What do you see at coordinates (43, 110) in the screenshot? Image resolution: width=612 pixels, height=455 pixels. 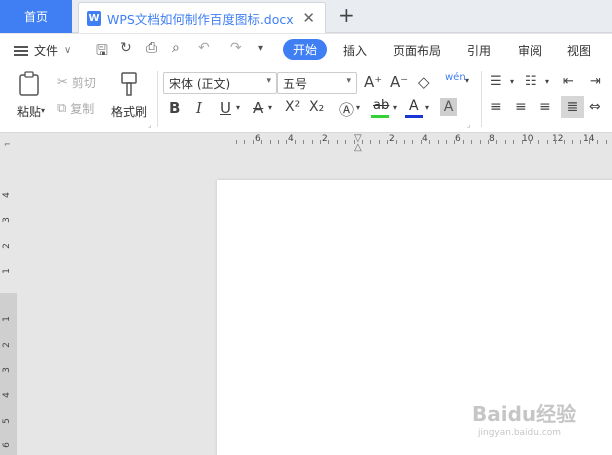 I see `paste-dropdown-icon: ▾` at bounding box center [43, 110].